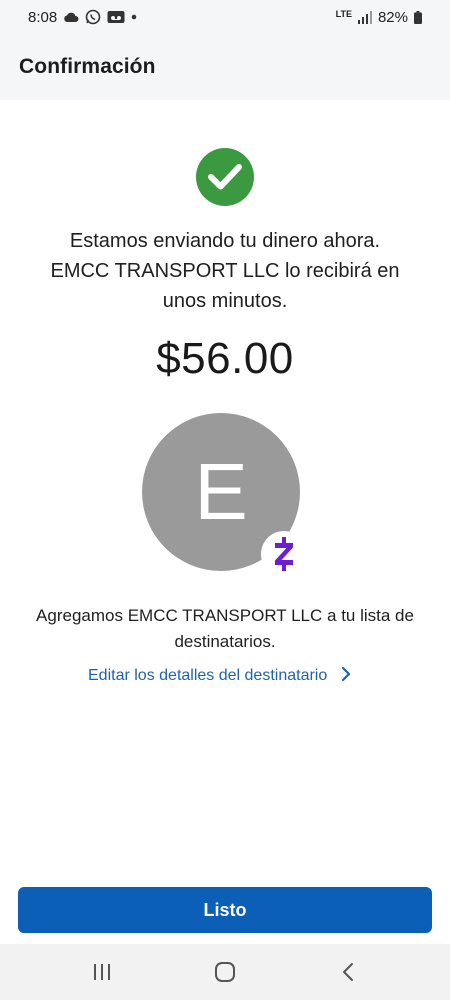 The height and width of the screenshot is (1000, 450). I want to click on status-right: LTE 82%, so click(379, 17).